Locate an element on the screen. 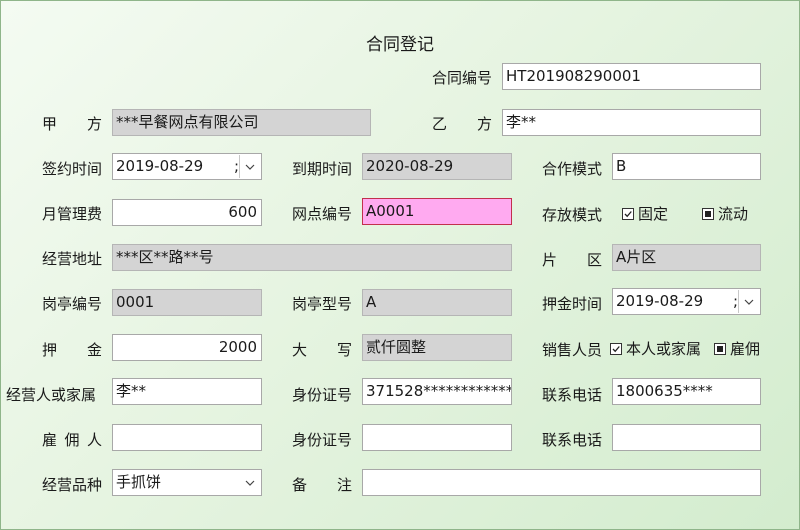 The image size is (800, 530). deposit-caps-field: 贰仟圆整 is located at coordinates (437, 347).